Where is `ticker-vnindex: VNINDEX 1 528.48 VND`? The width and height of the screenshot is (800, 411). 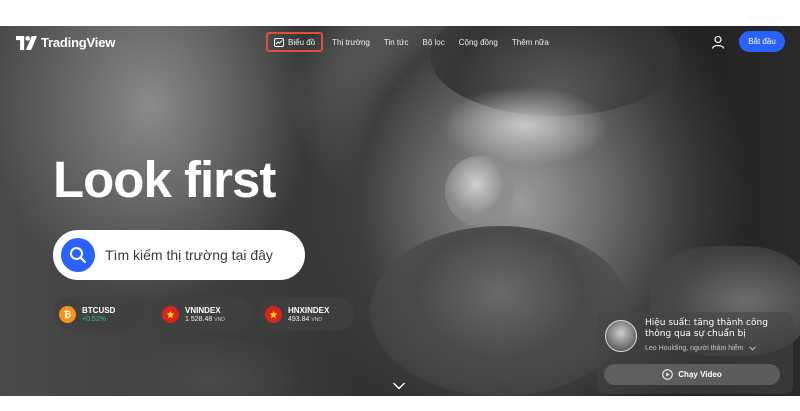
ticker-vnindex: VNINDEX 1 528.48 VND is located at coordinates (204, 314).